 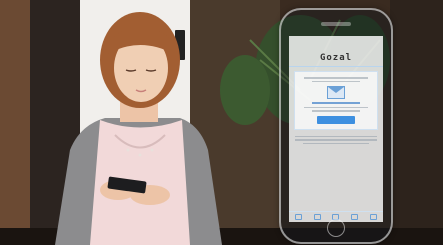 I want to click on nav-bar, so click(x=336, y=47).